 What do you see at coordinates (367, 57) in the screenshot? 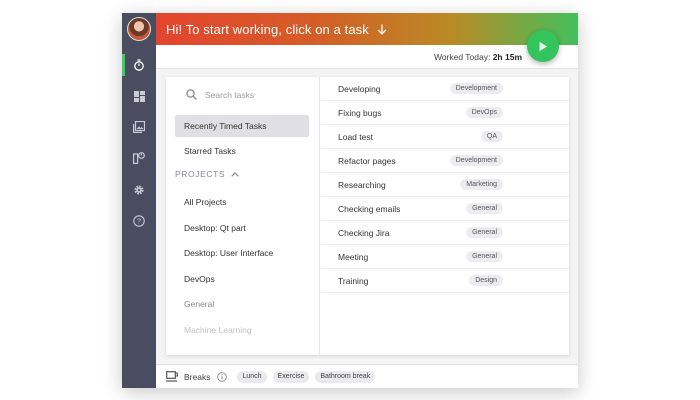
I see `worked-today-bar: Worked Today: 2h 15m` at bounding box center [367, 57].